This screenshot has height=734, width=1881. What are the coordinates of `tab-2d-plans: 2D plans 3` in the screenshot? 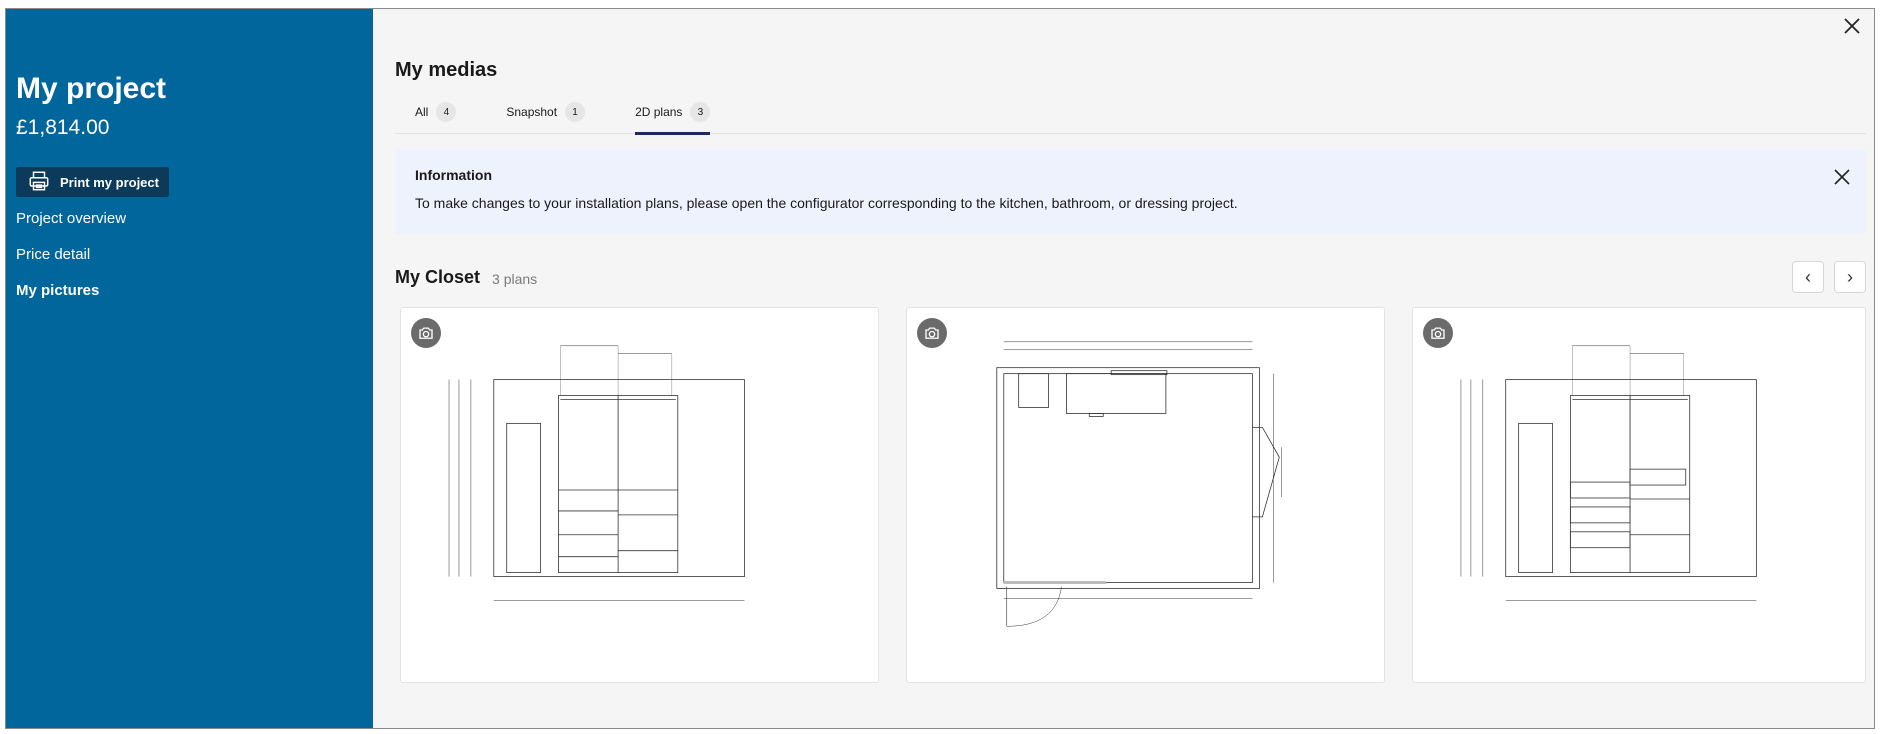 It's located at (663, 118).